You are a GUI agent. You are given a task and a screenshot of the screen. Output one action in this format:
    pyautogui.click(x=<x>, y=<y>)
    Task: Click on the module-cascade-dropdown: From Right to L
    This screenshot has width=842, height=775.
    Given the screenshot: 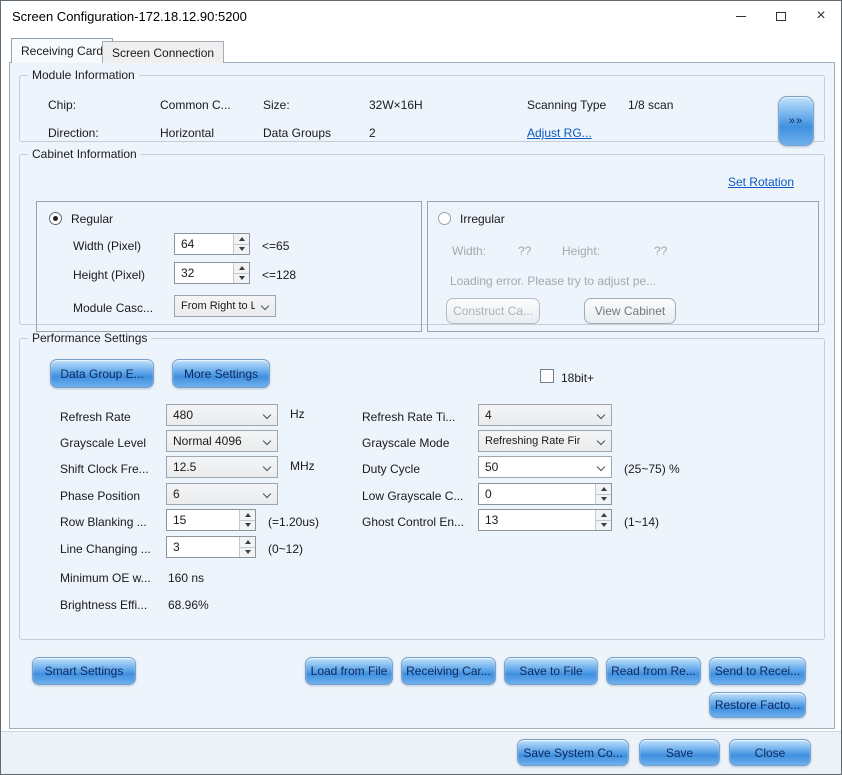 What is the action you would take?
    pyautogui.click(x=225, y=306)
    